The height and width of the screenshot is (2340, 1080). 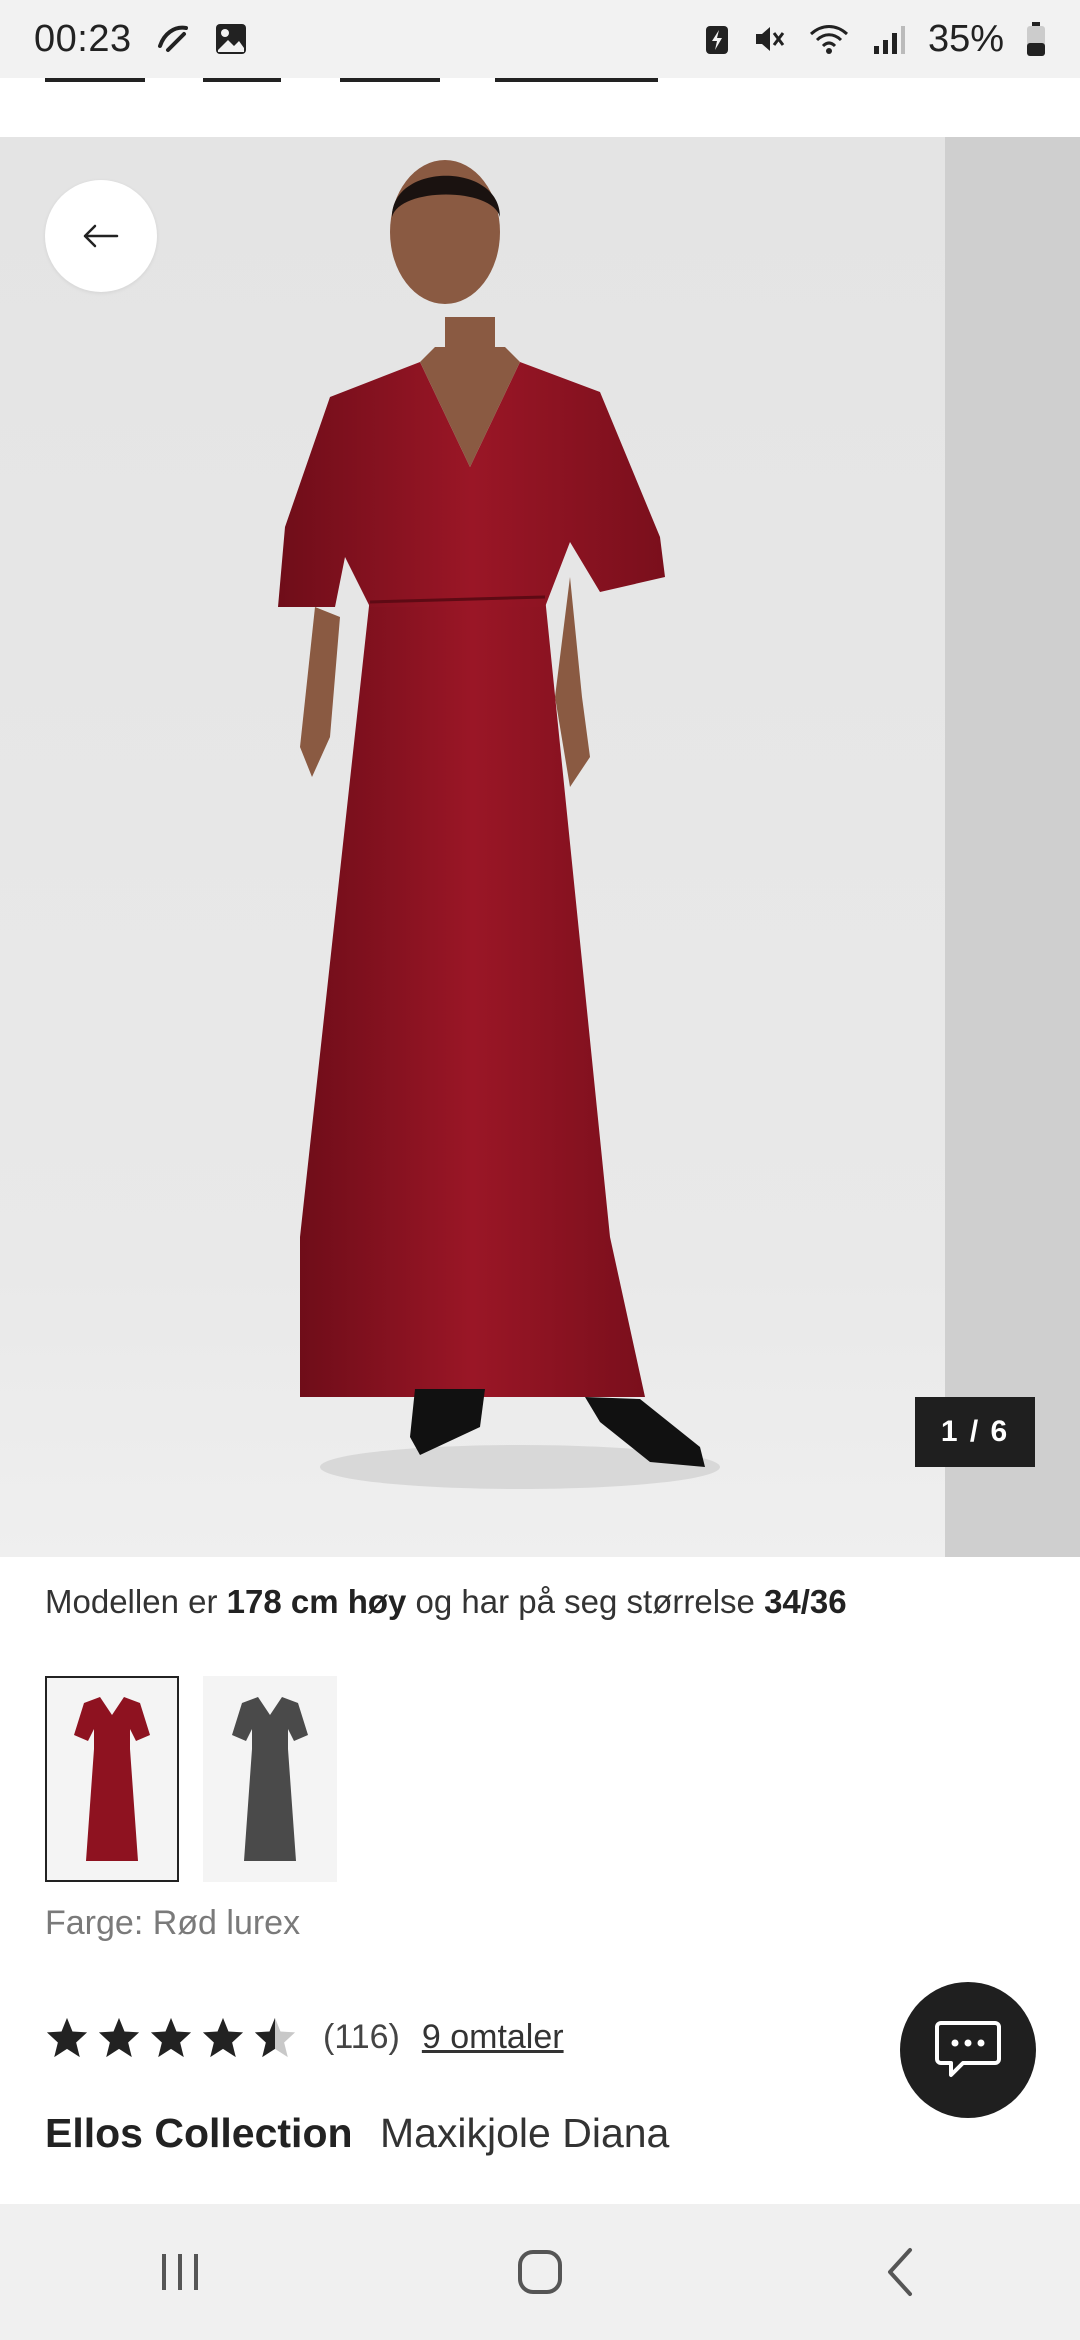 What do you see at coordinates (131, 1601) in the screenshot?
I see `model-info-prefix: Modellen er` at bounding box center [131, 1601].